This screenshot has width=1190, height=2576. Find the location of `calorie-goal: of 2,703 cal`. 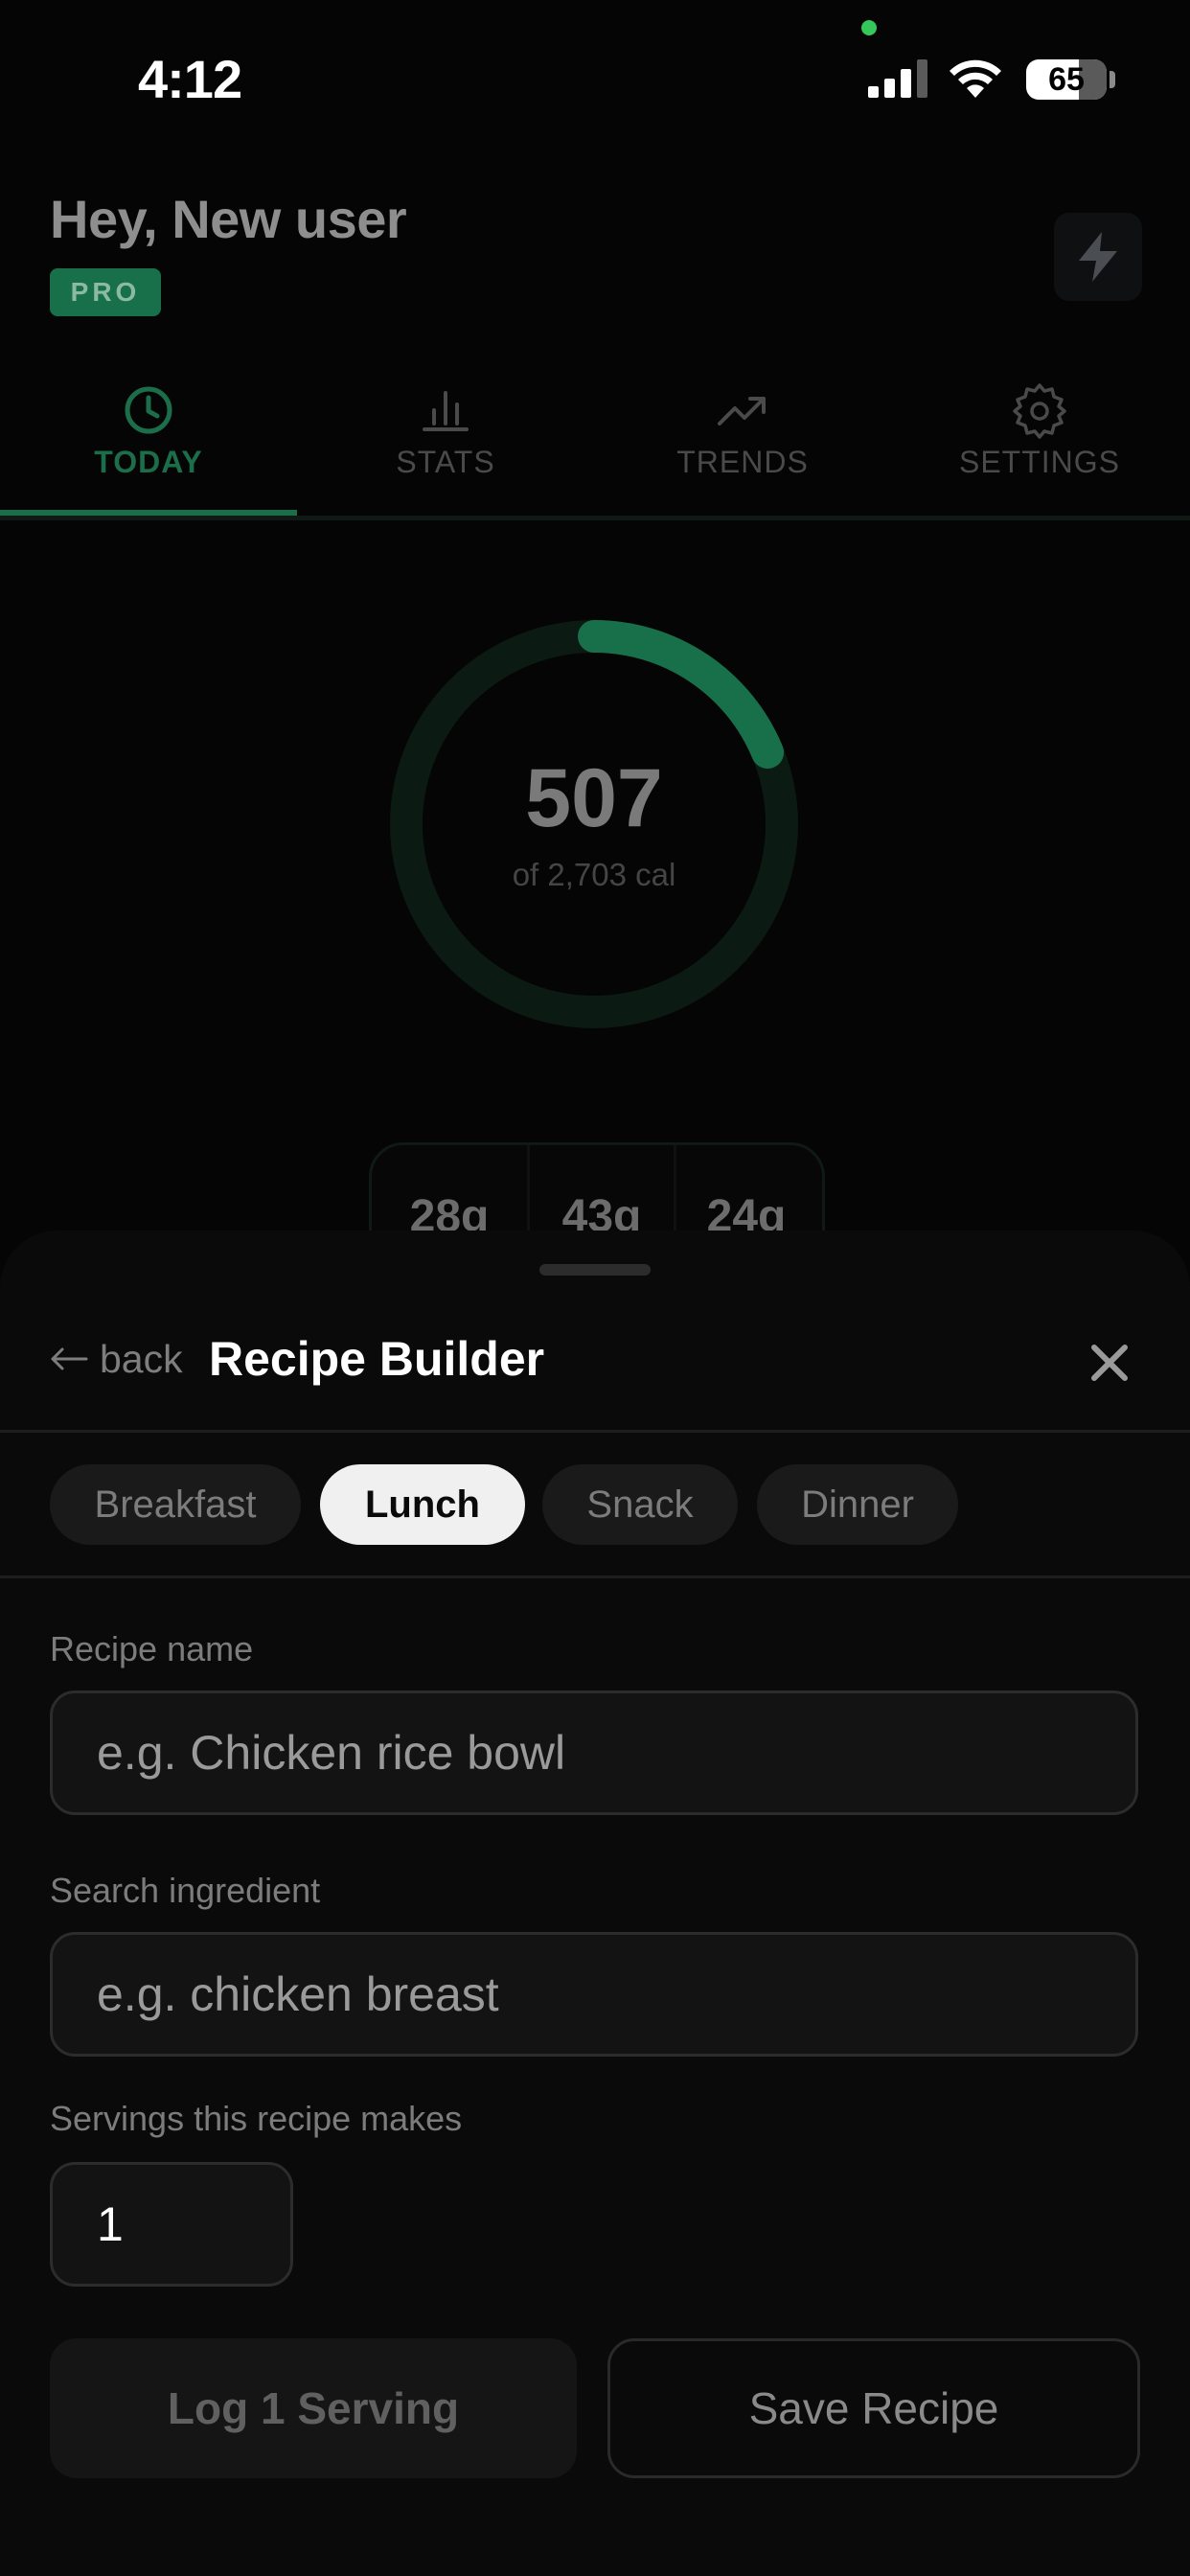

calorie-goal: of 2,703 cal is located at coordinates (594, 874).